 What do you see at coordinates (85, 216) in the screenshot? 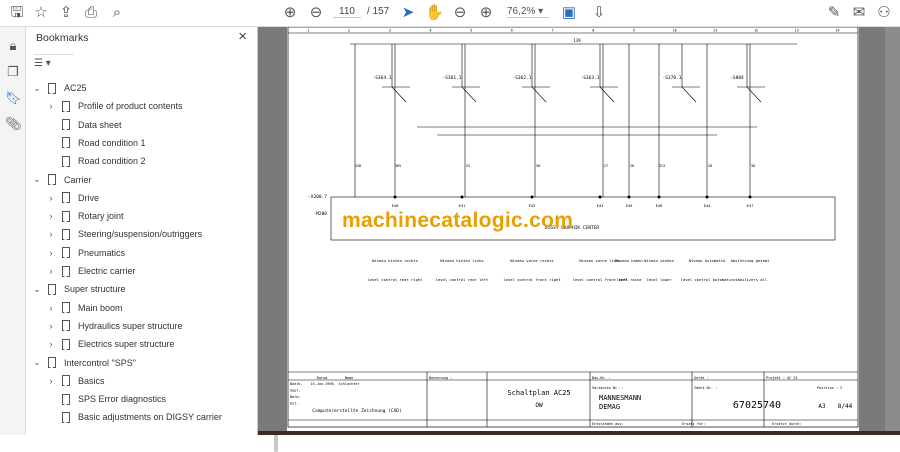
I see `bookmark-item: › Rotary joint` at bounding box center [85, 216].